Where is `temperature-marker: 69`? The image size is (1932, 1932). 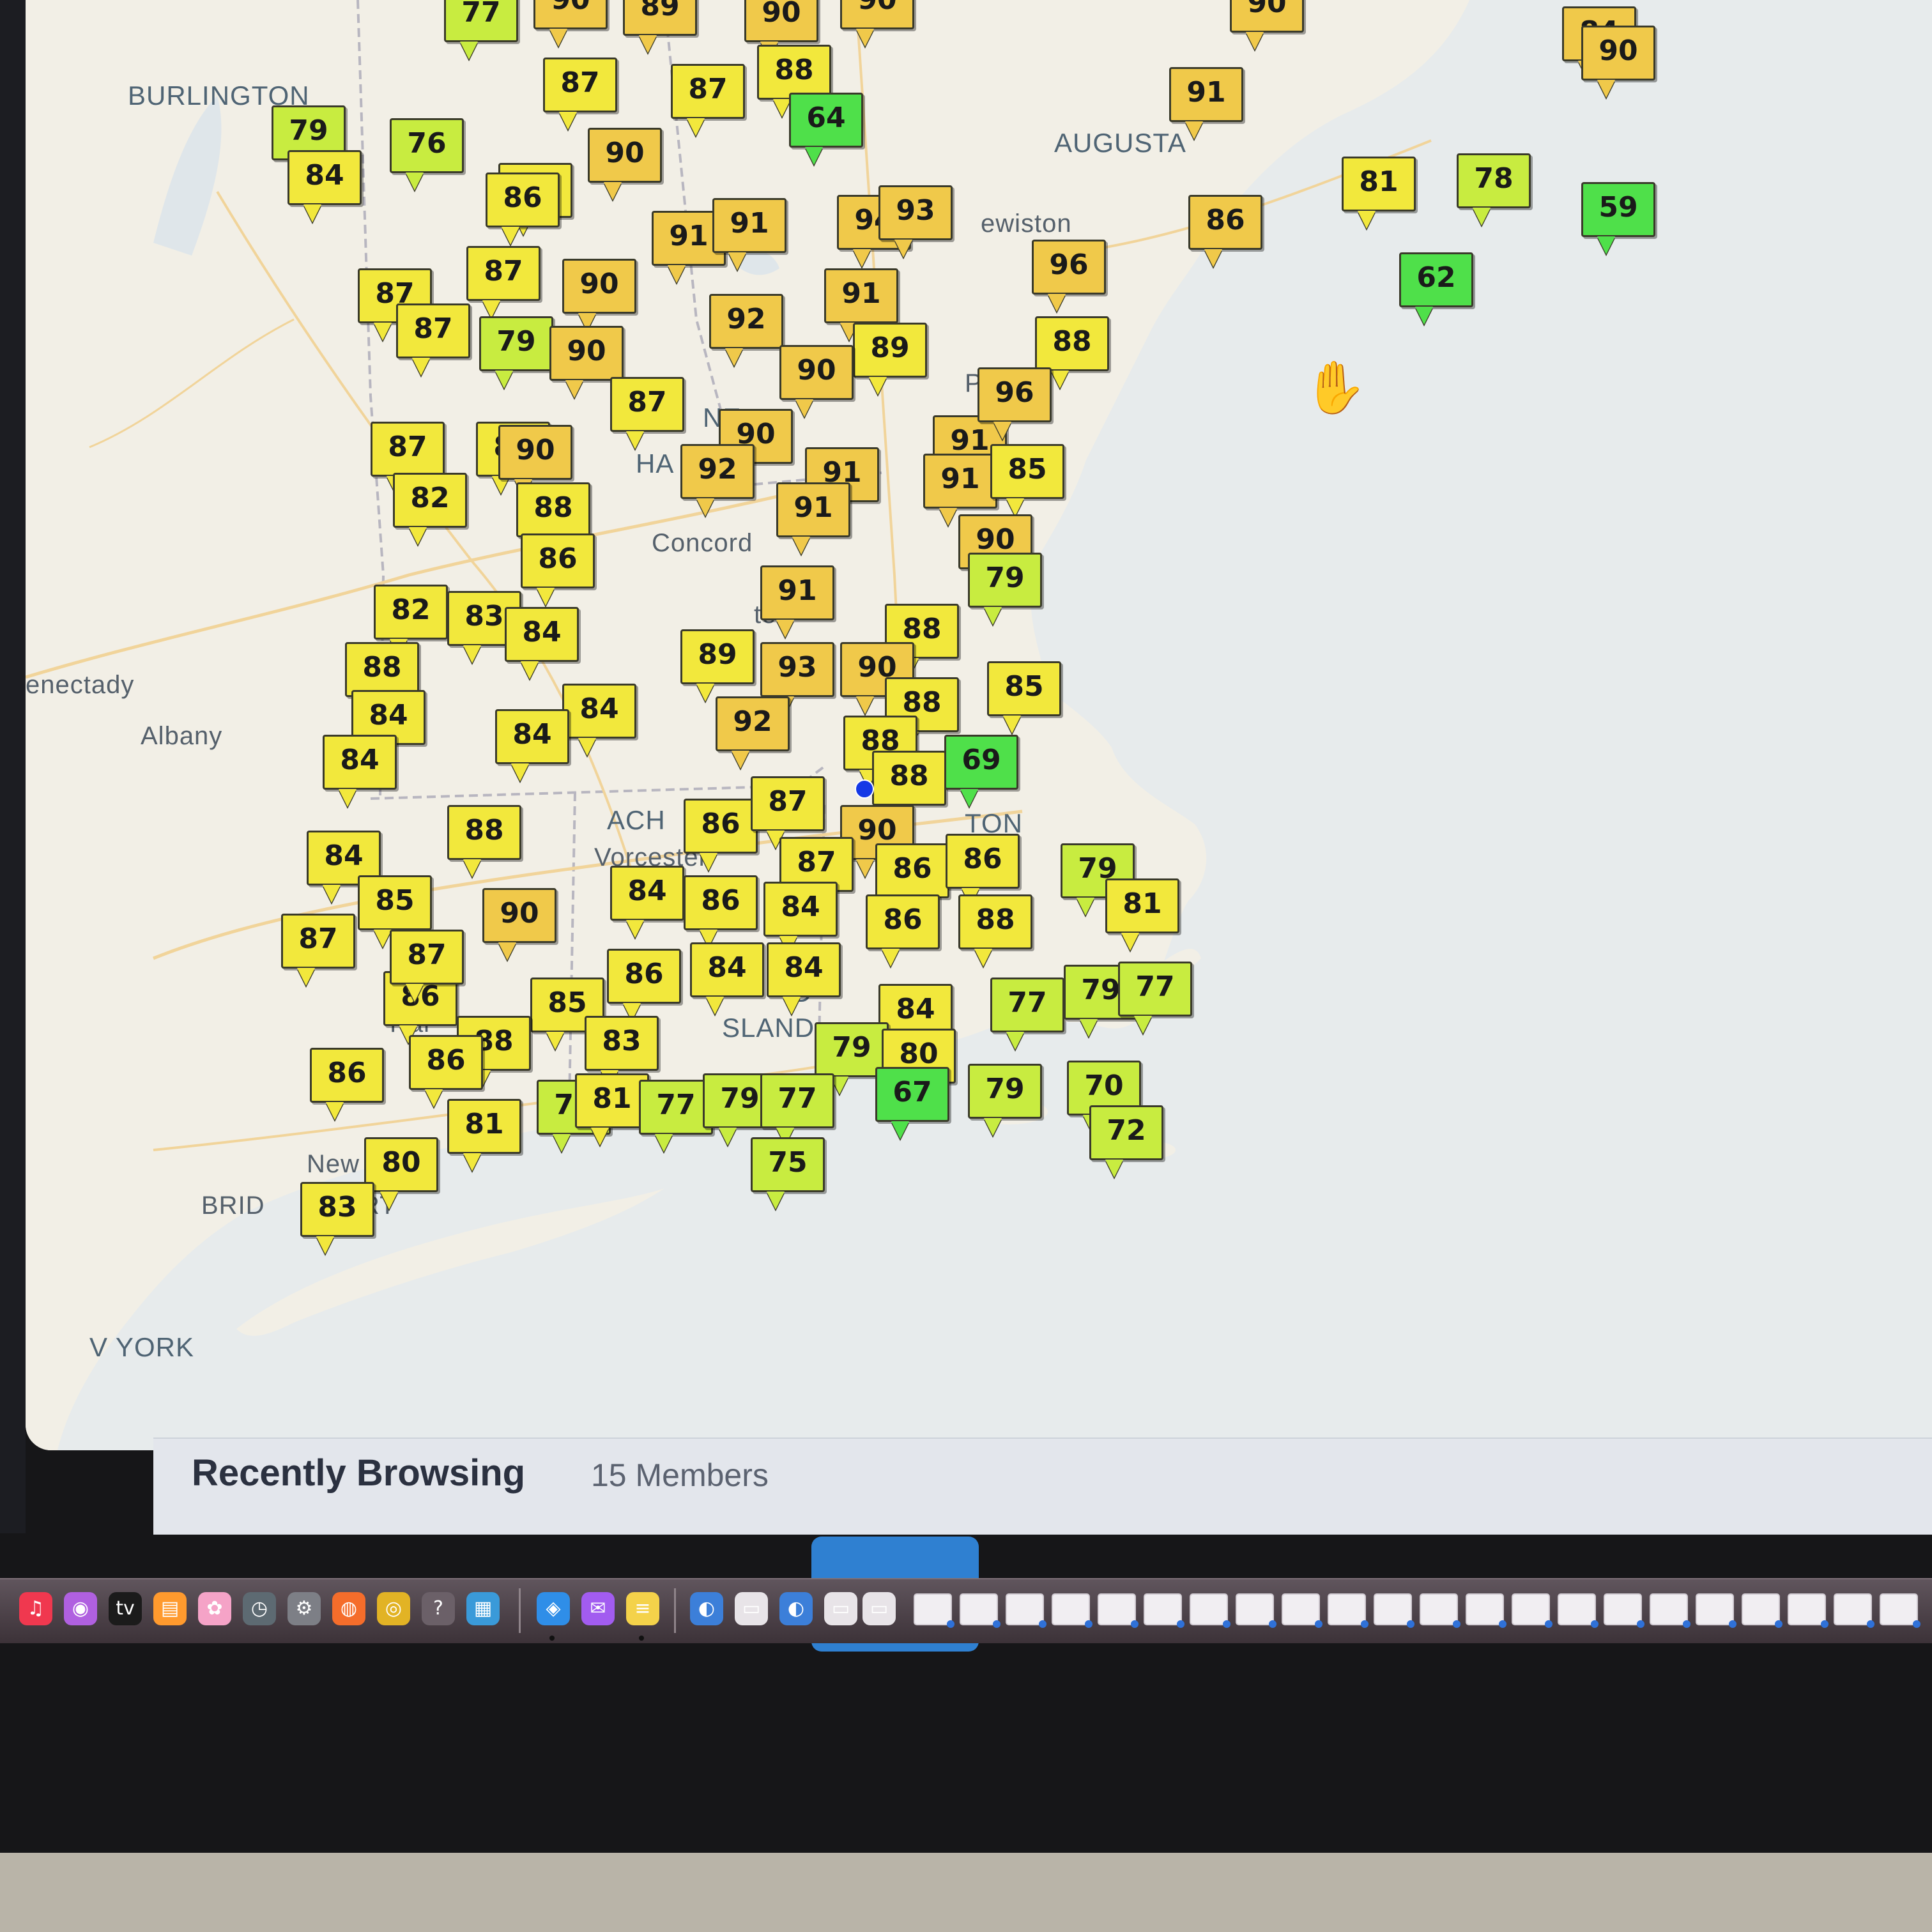 temperature-marker: 69 is located at coordinates (981, 762).